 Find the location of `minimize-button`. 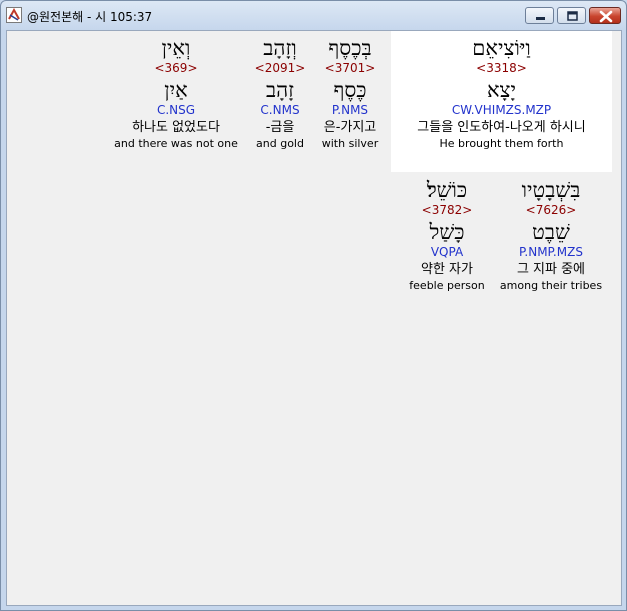

minimize-button is located at coordinates (539, 15).